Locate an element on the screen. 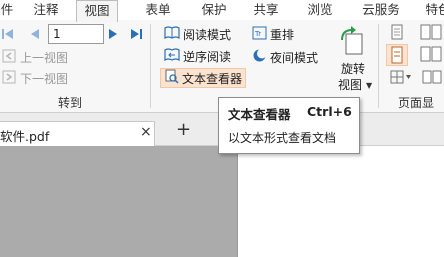 The height and width of the screenshot is (257, 444). next-view-button: 下一视图 is located at coordinates (35, 78).